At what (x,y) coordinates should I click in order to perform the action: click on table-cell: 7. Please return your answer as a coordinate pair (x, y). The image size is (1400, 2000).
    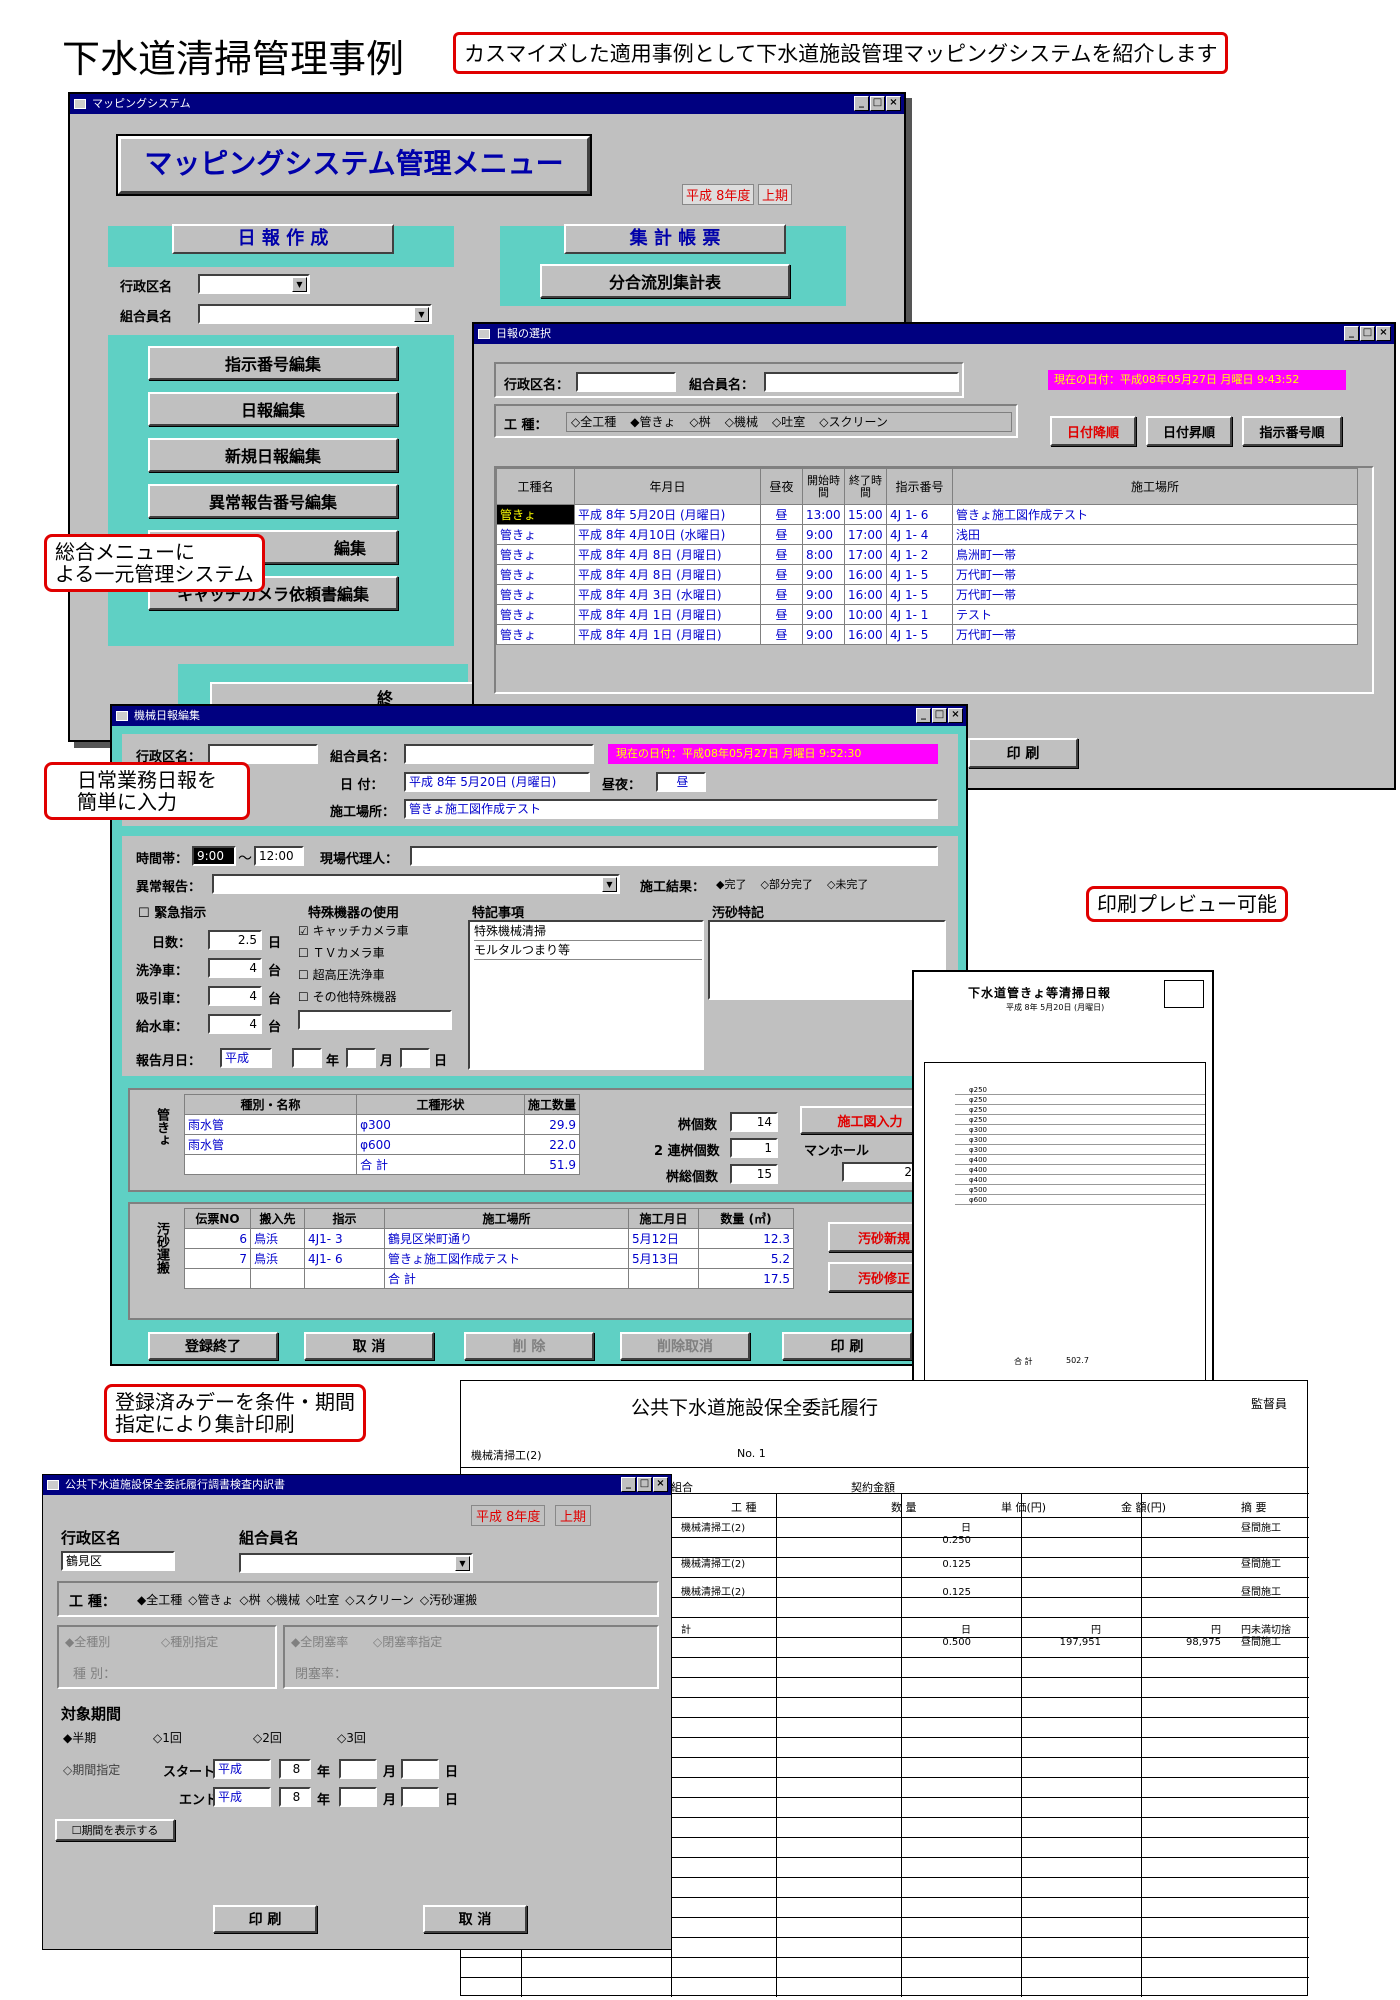
    Looking at the image, I should click on (217, 1258).